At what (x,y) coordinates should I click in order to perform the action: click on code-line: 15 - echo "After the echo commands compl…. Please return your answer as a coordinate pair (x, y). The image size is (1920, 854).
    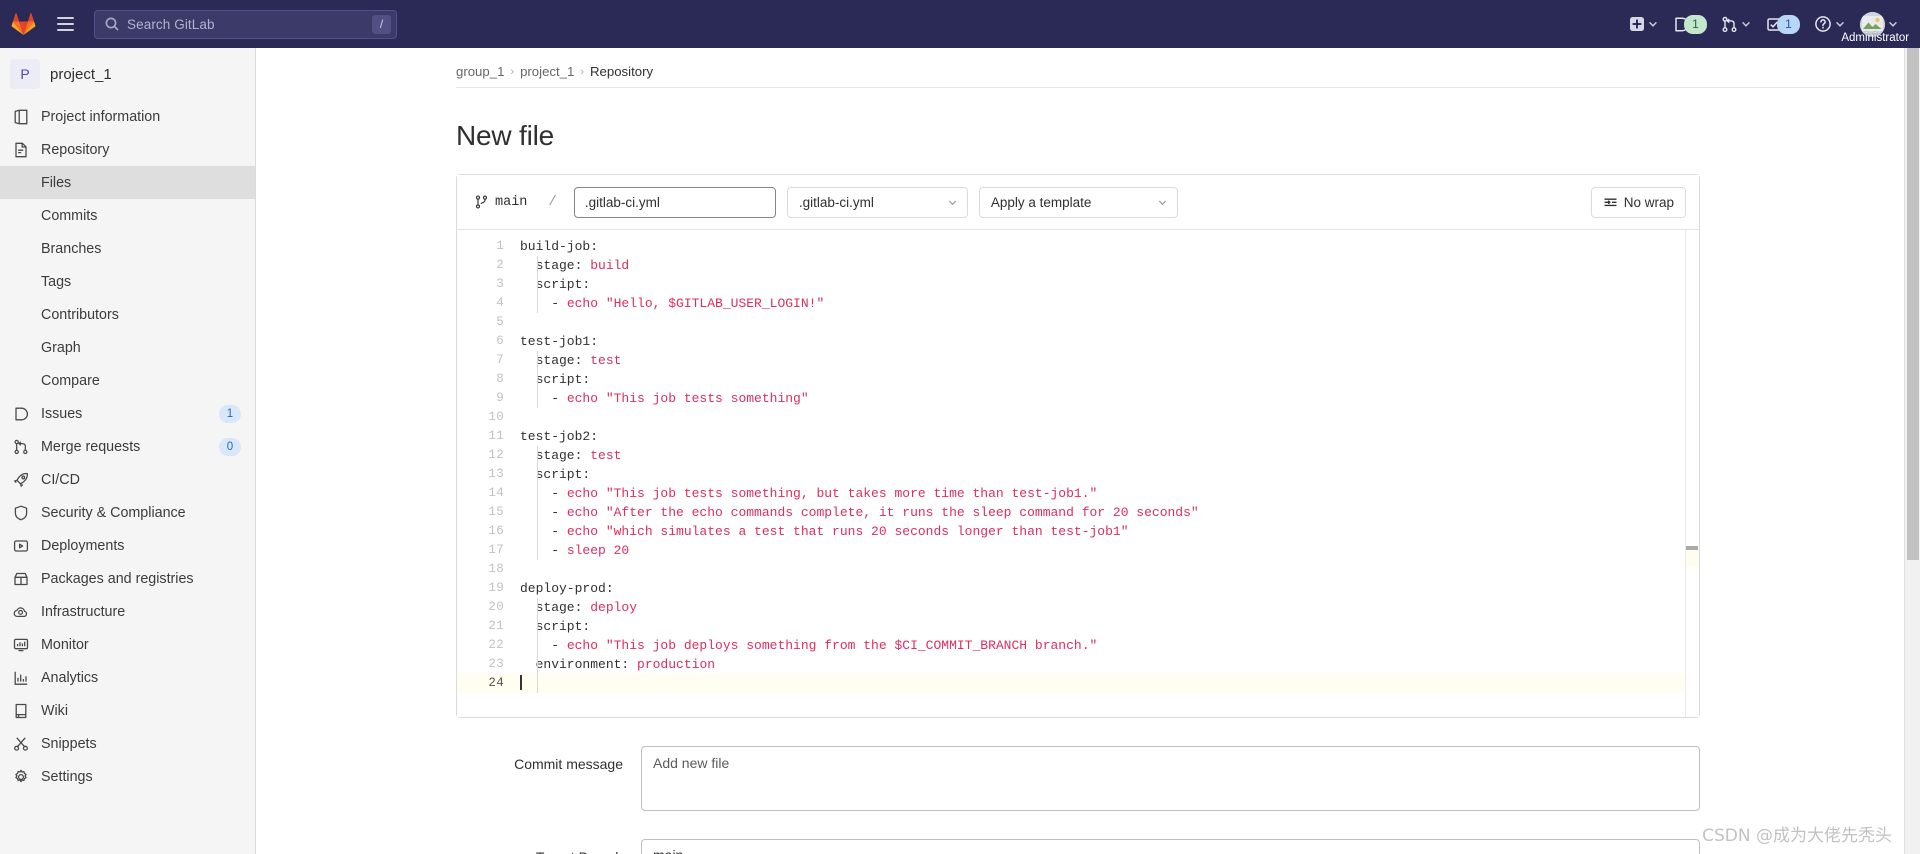
    Looking at the image, I should click on (1078, 512).